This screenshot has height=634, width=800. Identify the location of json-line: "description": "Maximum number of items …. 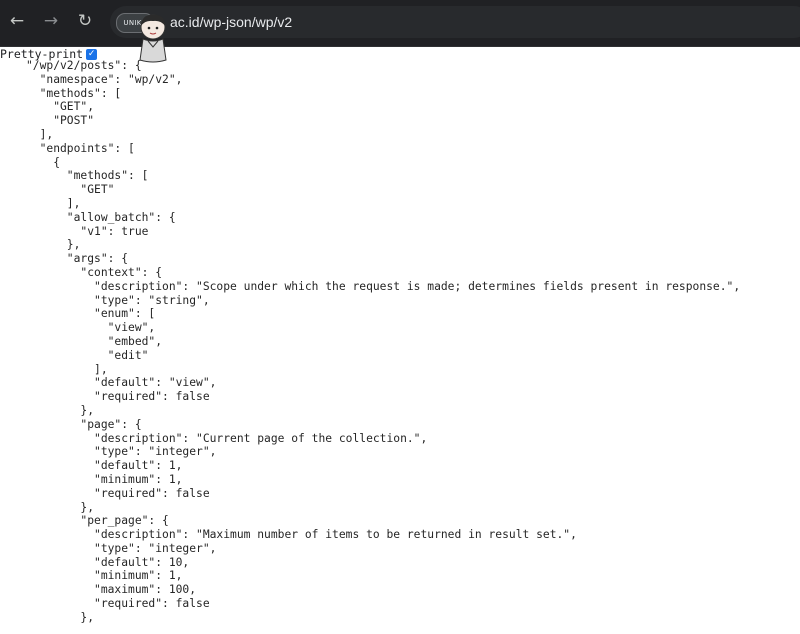
(335, 535).